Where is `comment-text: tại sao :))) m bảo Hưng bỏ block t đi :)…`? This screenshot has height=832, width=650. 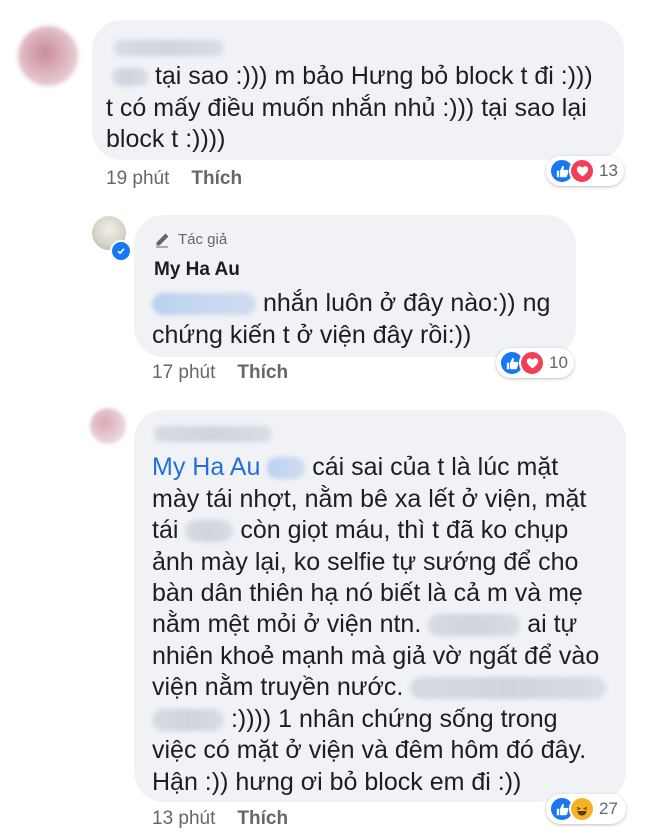 comment-text: tại sao :))) m bảo Hưng bỏ block t đi :)… is located at coordinates (373, 76).